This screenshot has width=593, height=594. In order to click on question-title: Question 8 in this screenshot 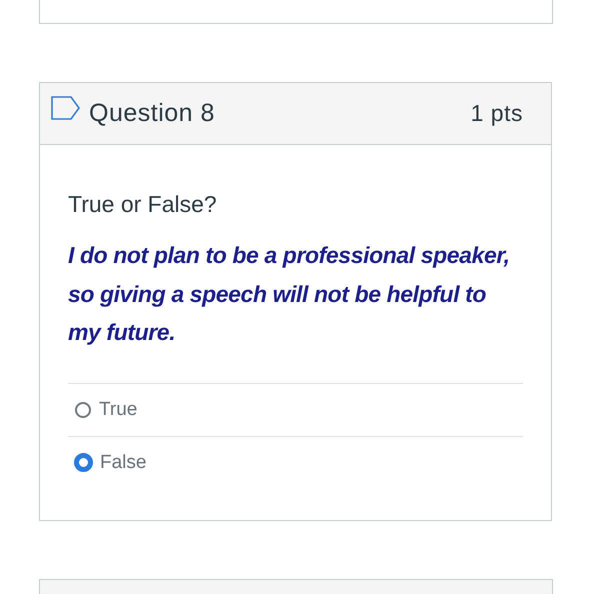, I will do `click(152, 113)`.